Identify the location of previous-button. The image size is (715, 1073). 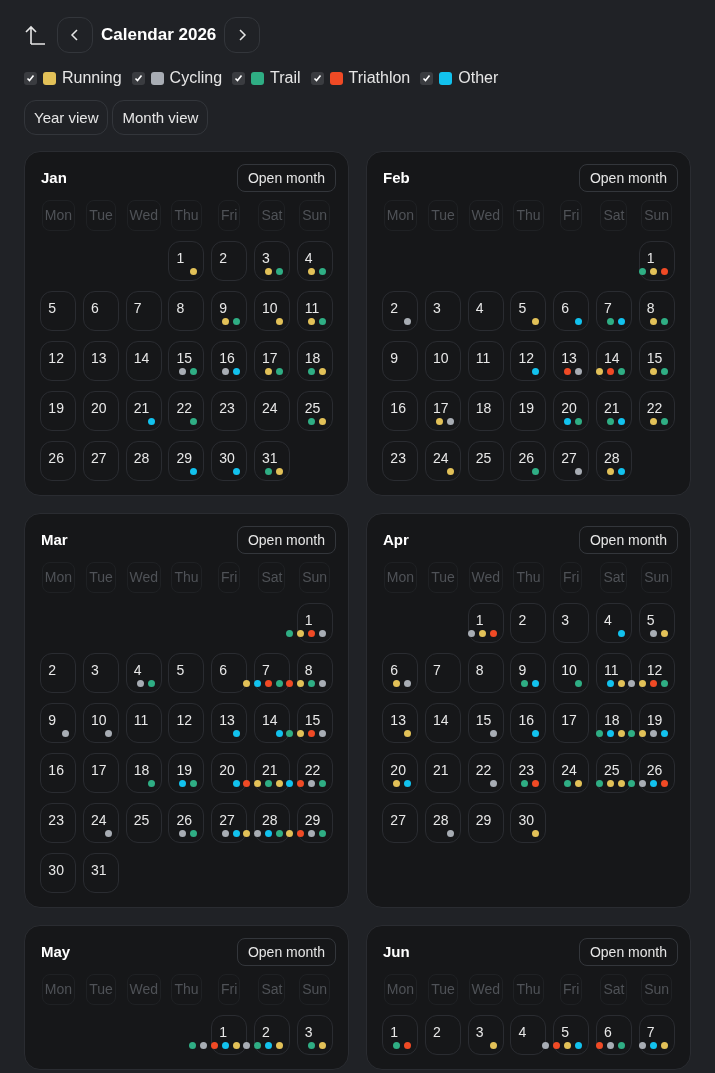
(75, 35).